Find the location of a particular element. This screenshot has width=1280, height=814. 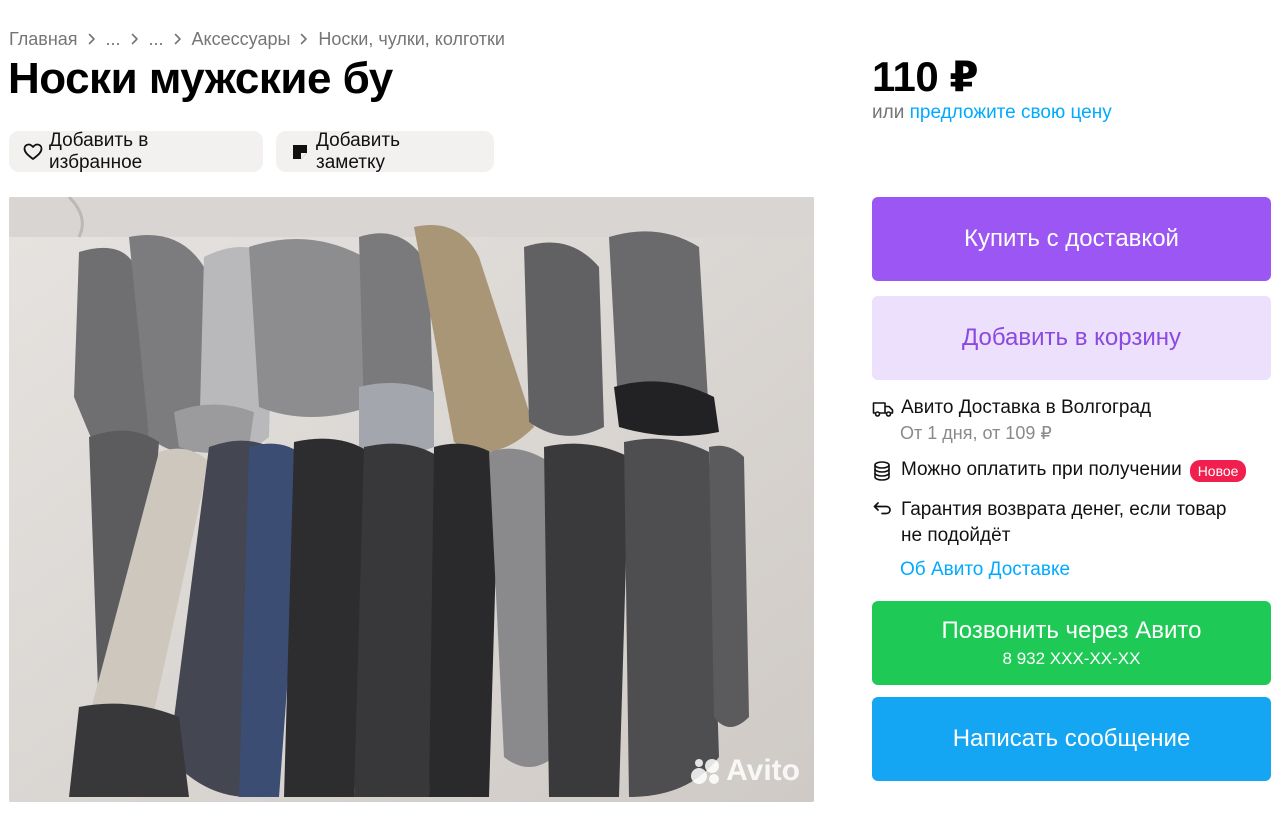

payment-info: Можно оплатить при получении Новое is located at coordinates (1059, 470).